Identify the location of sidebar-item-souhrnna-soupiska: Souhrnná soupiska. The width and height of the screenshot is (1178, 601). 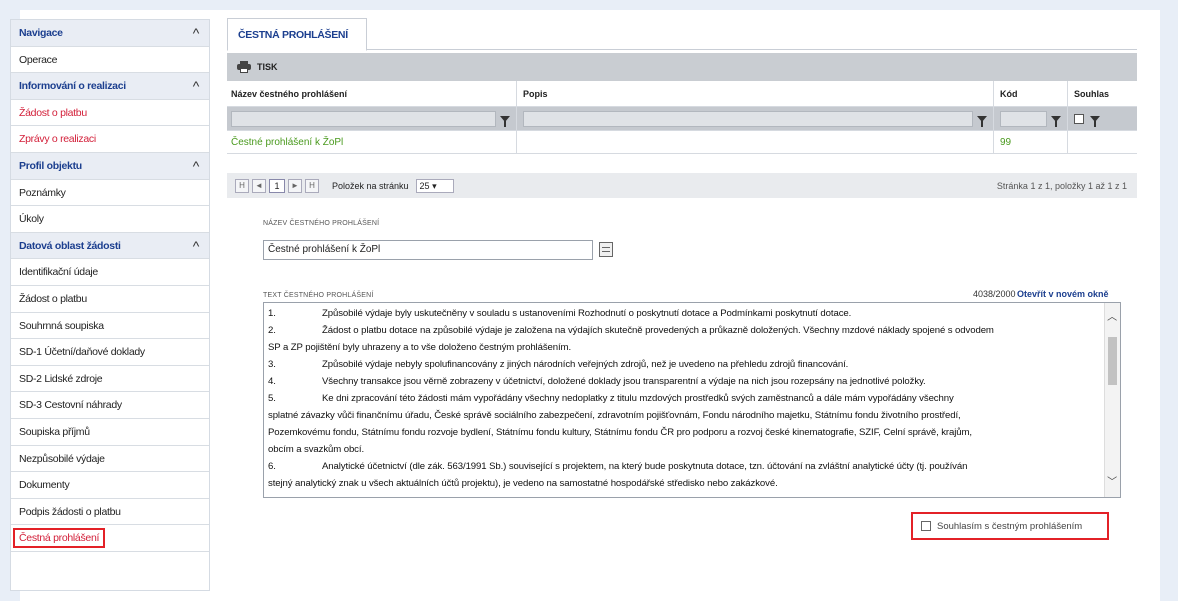
(110, 326).